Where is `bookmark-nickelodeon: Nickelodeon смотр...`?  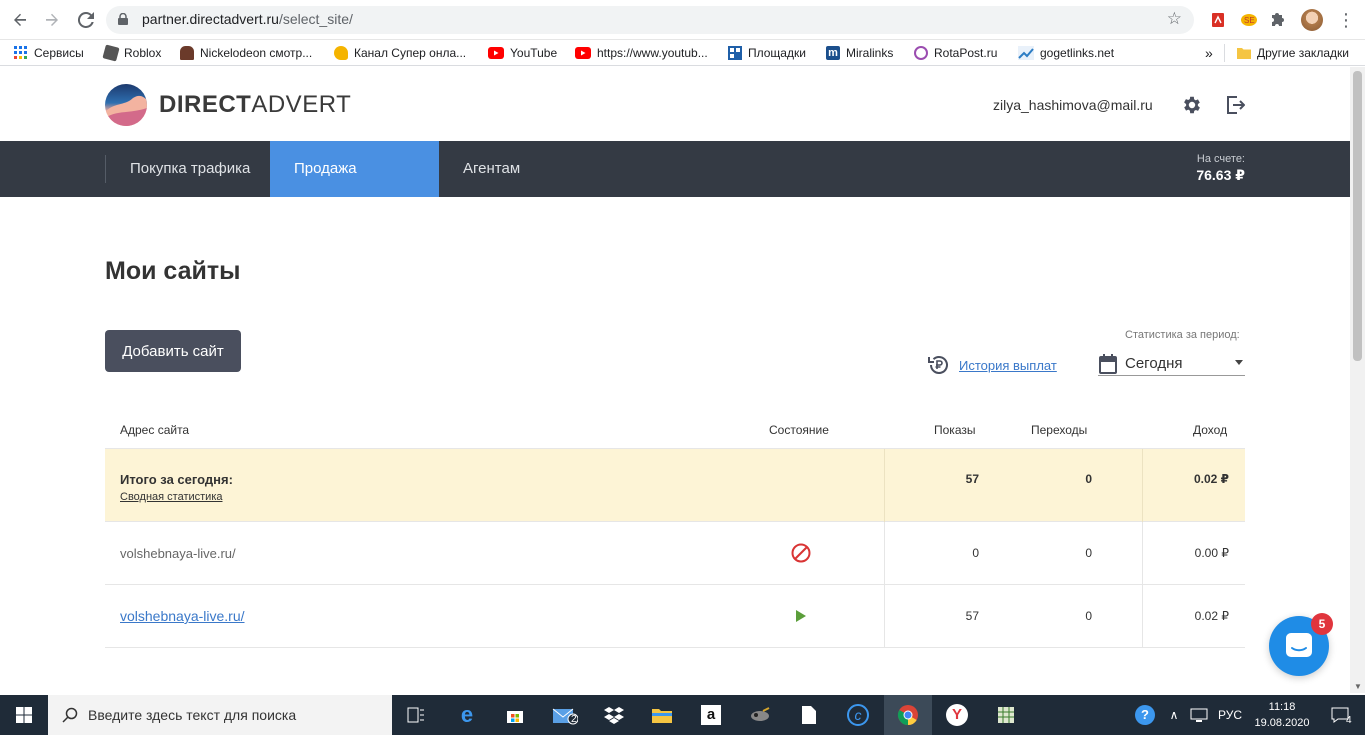
bookmark-nickelodeon: Nickelodeon смотр... is located at coordinates (246, 53).